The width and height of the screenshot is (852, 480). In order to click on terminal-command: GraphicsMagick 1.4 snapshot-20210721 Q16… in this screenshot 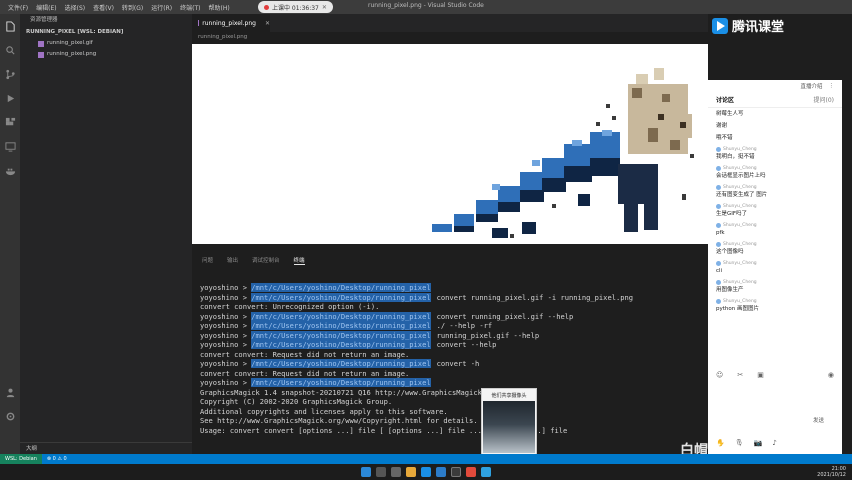, I will do `click(352, 392)`.